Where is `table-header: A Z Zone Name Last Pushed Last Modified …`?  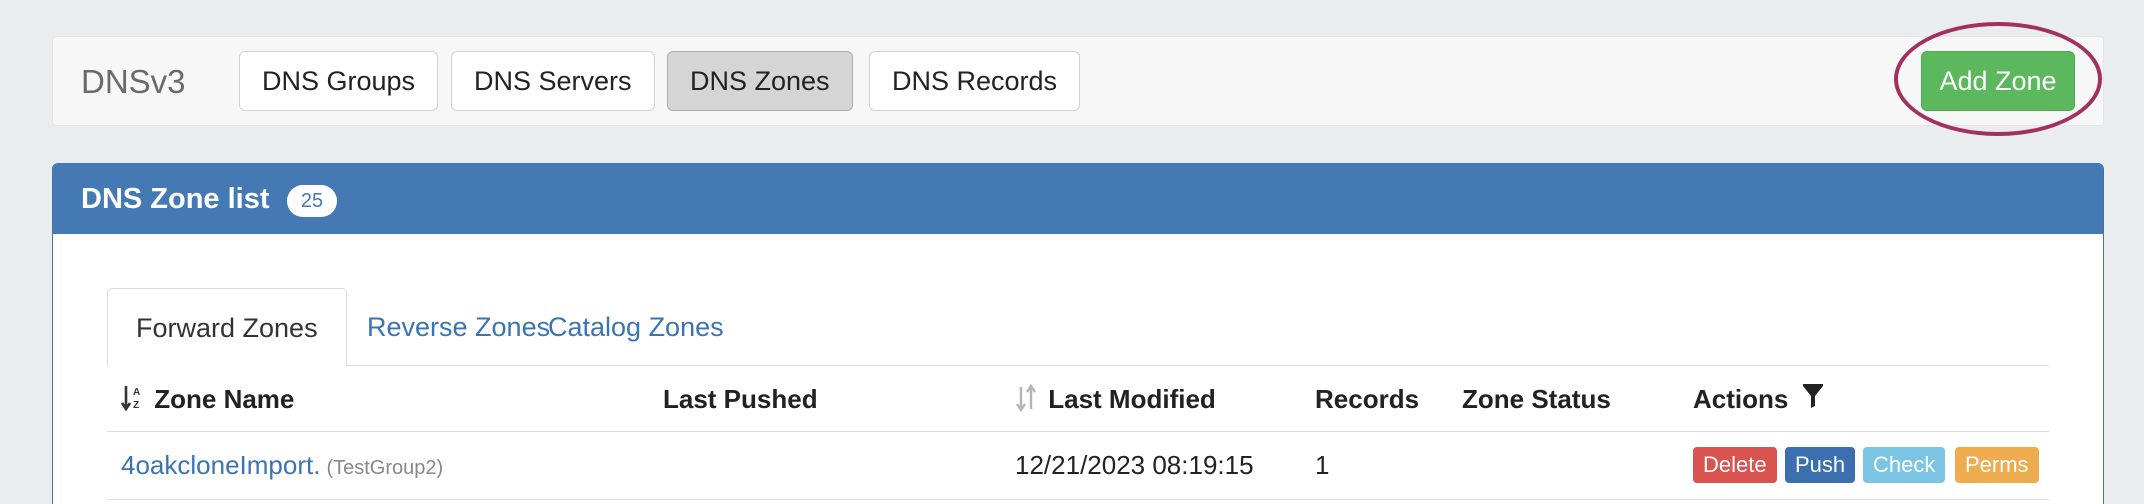 table-header: A Z Zone Name Last Pushed Last Modified … is located at coordinates (1078, 399).